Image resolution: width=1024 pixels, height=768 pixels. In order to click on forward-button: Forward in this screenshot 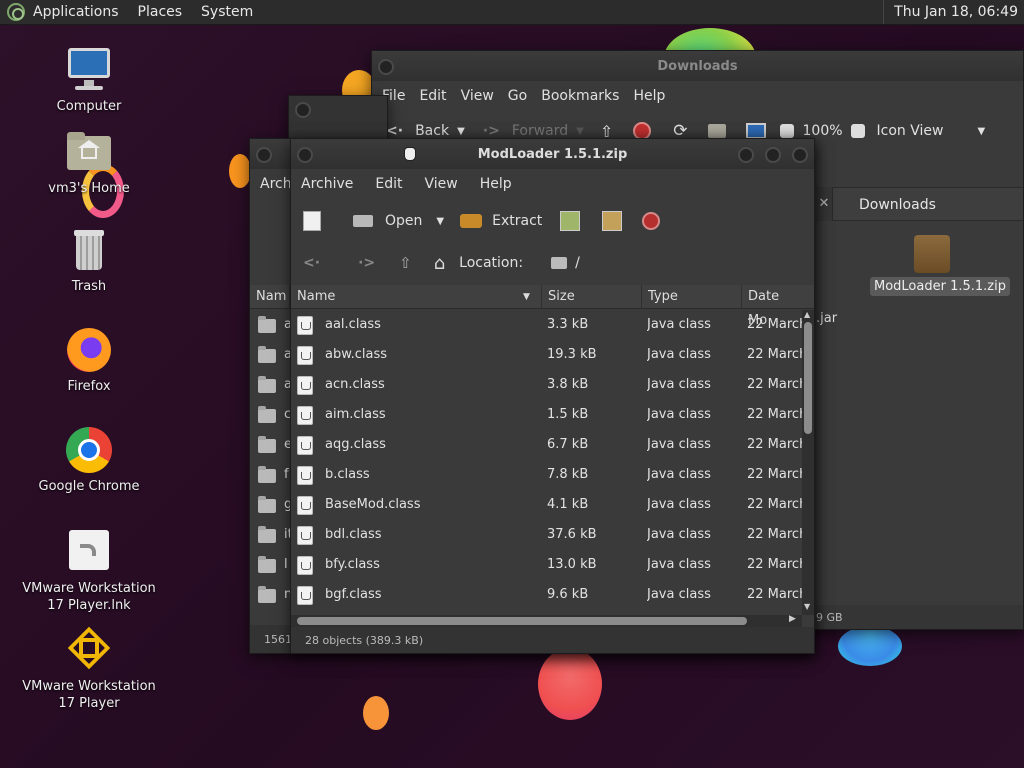, I will do `click(540, 131)`.